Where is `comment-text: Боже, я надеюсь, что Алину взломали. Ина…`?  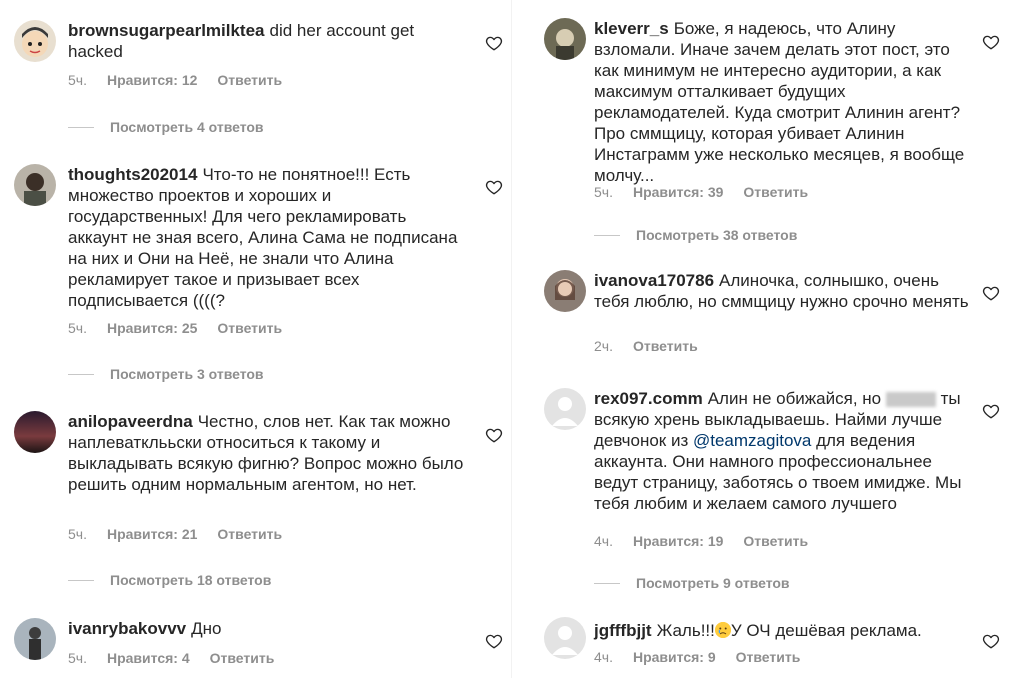 comment-text: Боже, я надеюсь, что Алину взломали. Ина… is located at coordinates (779, 102).